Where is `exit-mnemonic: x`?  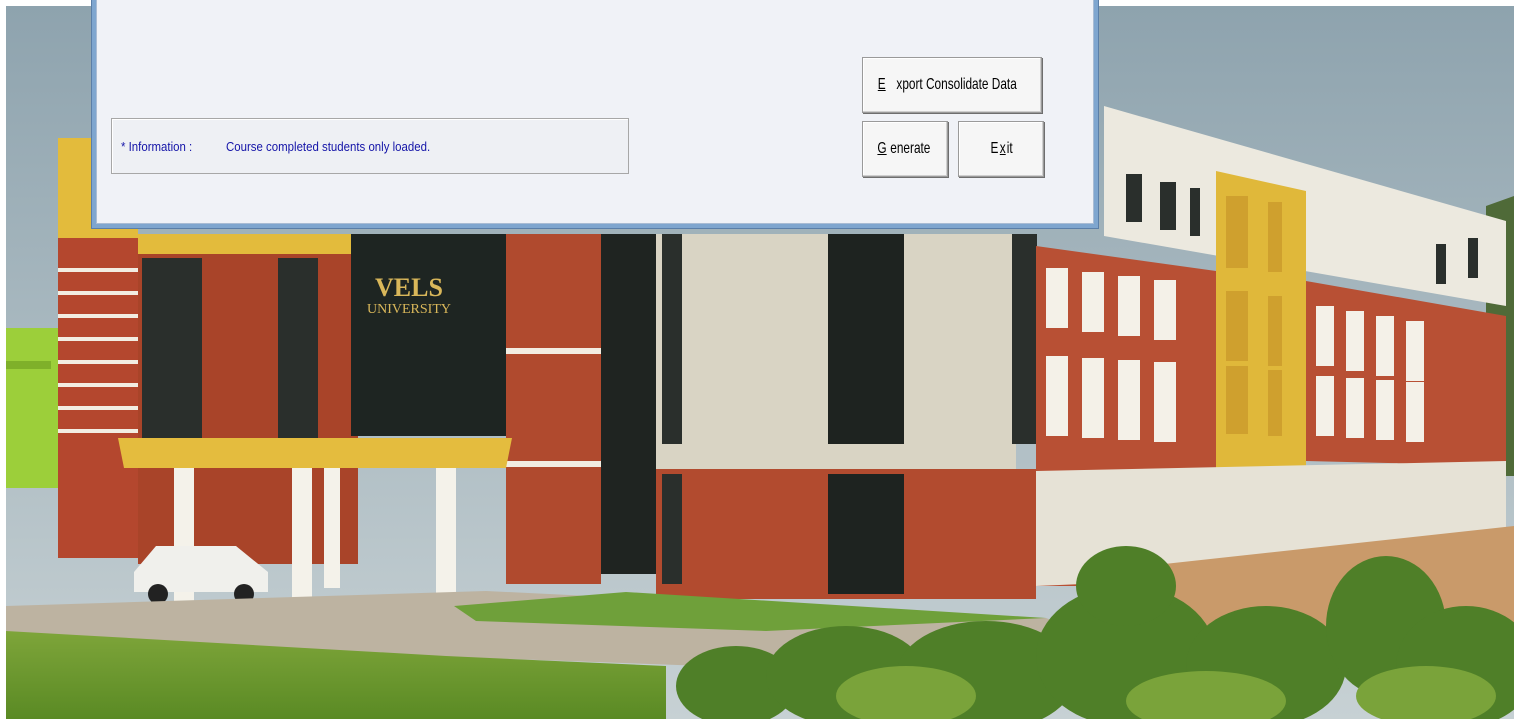 exit-mnemonic: x is located at coordinates (1002, 148).